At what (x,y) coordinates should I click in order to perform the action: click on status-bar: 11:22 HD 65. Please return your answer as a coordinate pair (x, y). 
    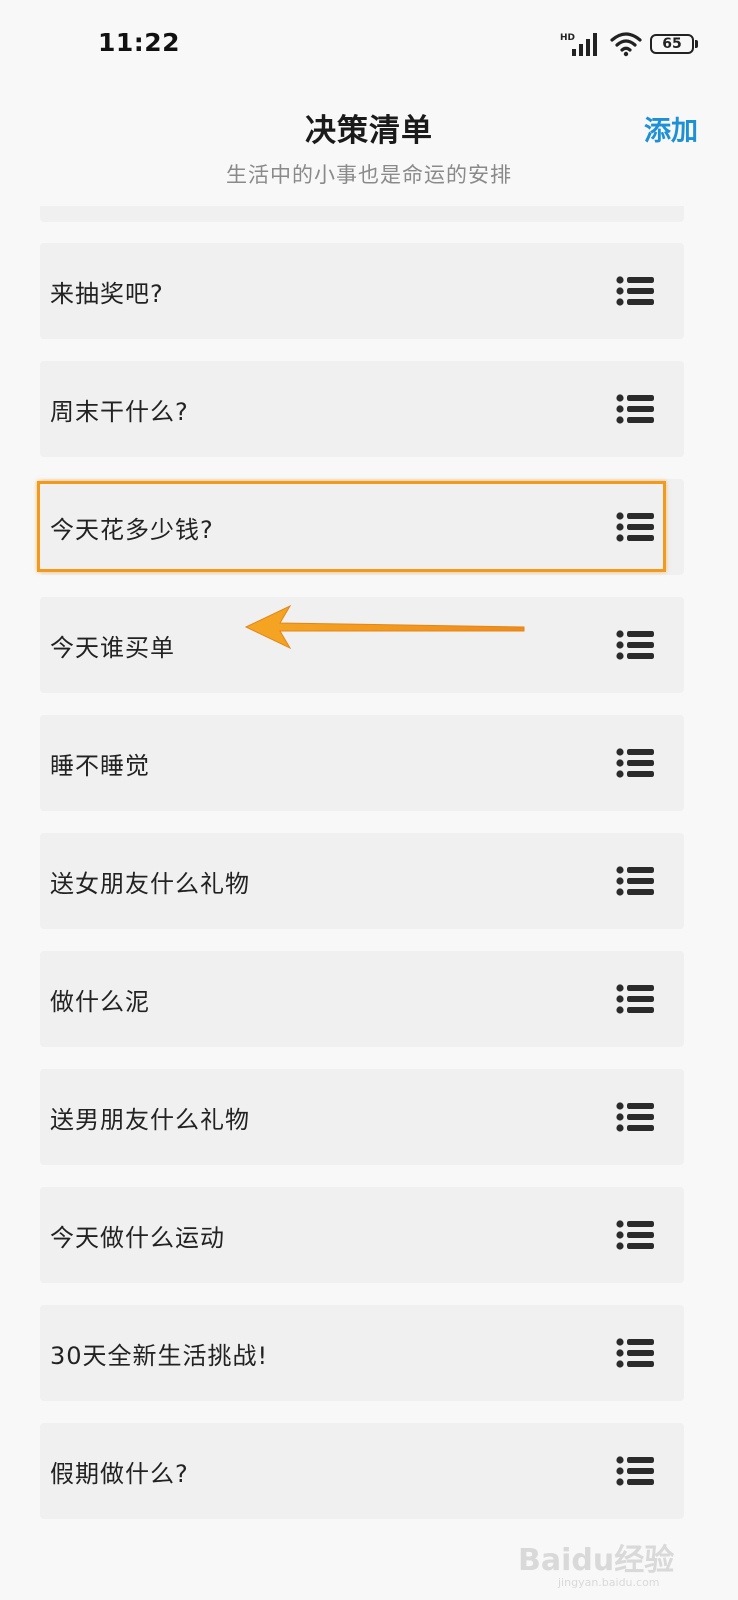
    Looking at the image, I should click on (369, 45).